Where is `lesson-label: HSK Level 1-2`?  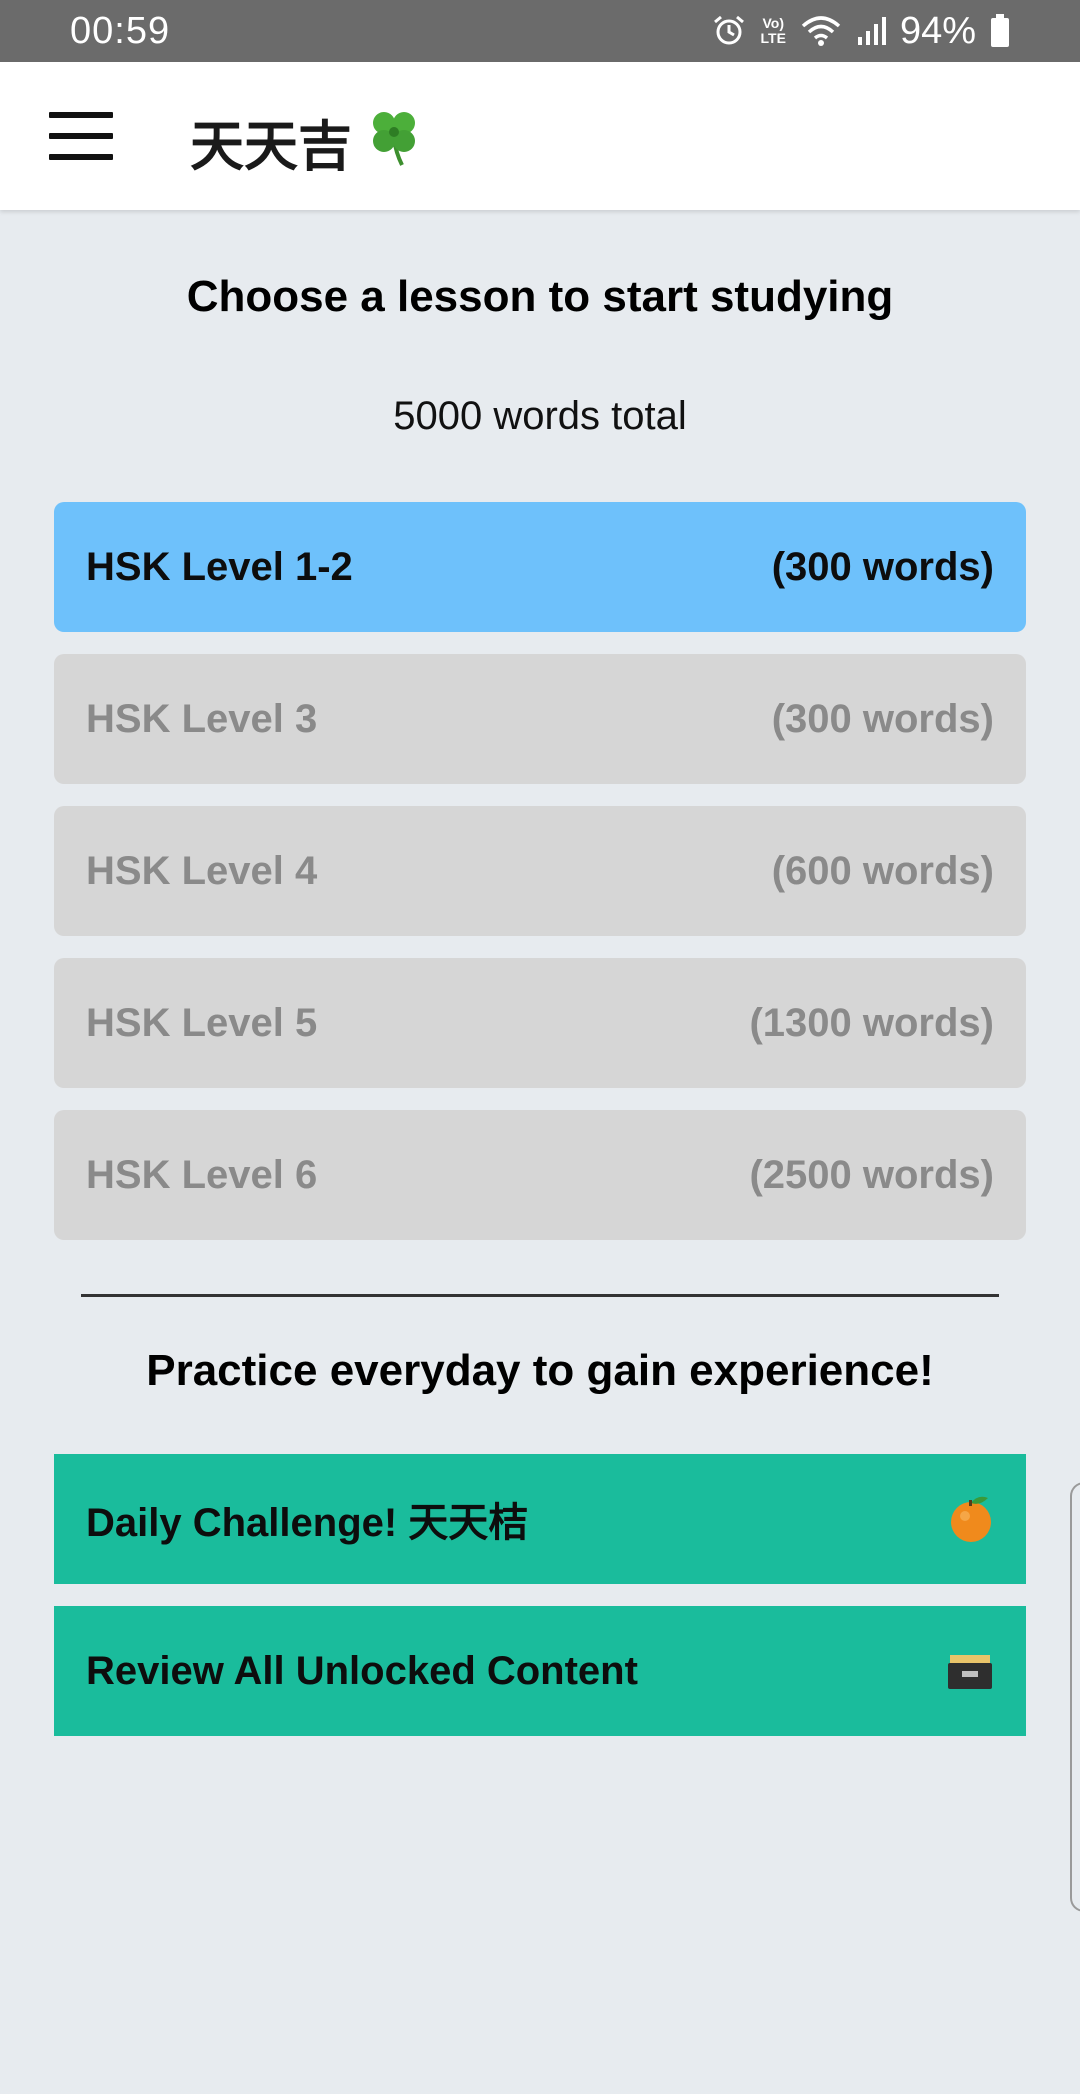 lesson-label: HSK Level 1-2 is located at coordinates (219, 566).